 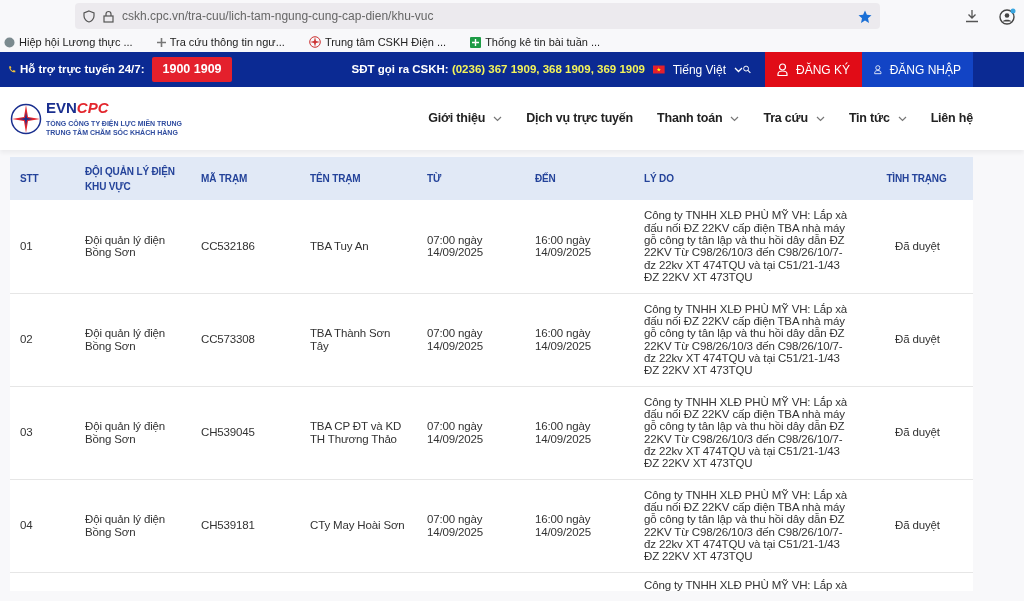 What do you see at coordinates (228, 339) in the screenshot?
I see `table-cell: CC573308` at bounding box center [228, 339].